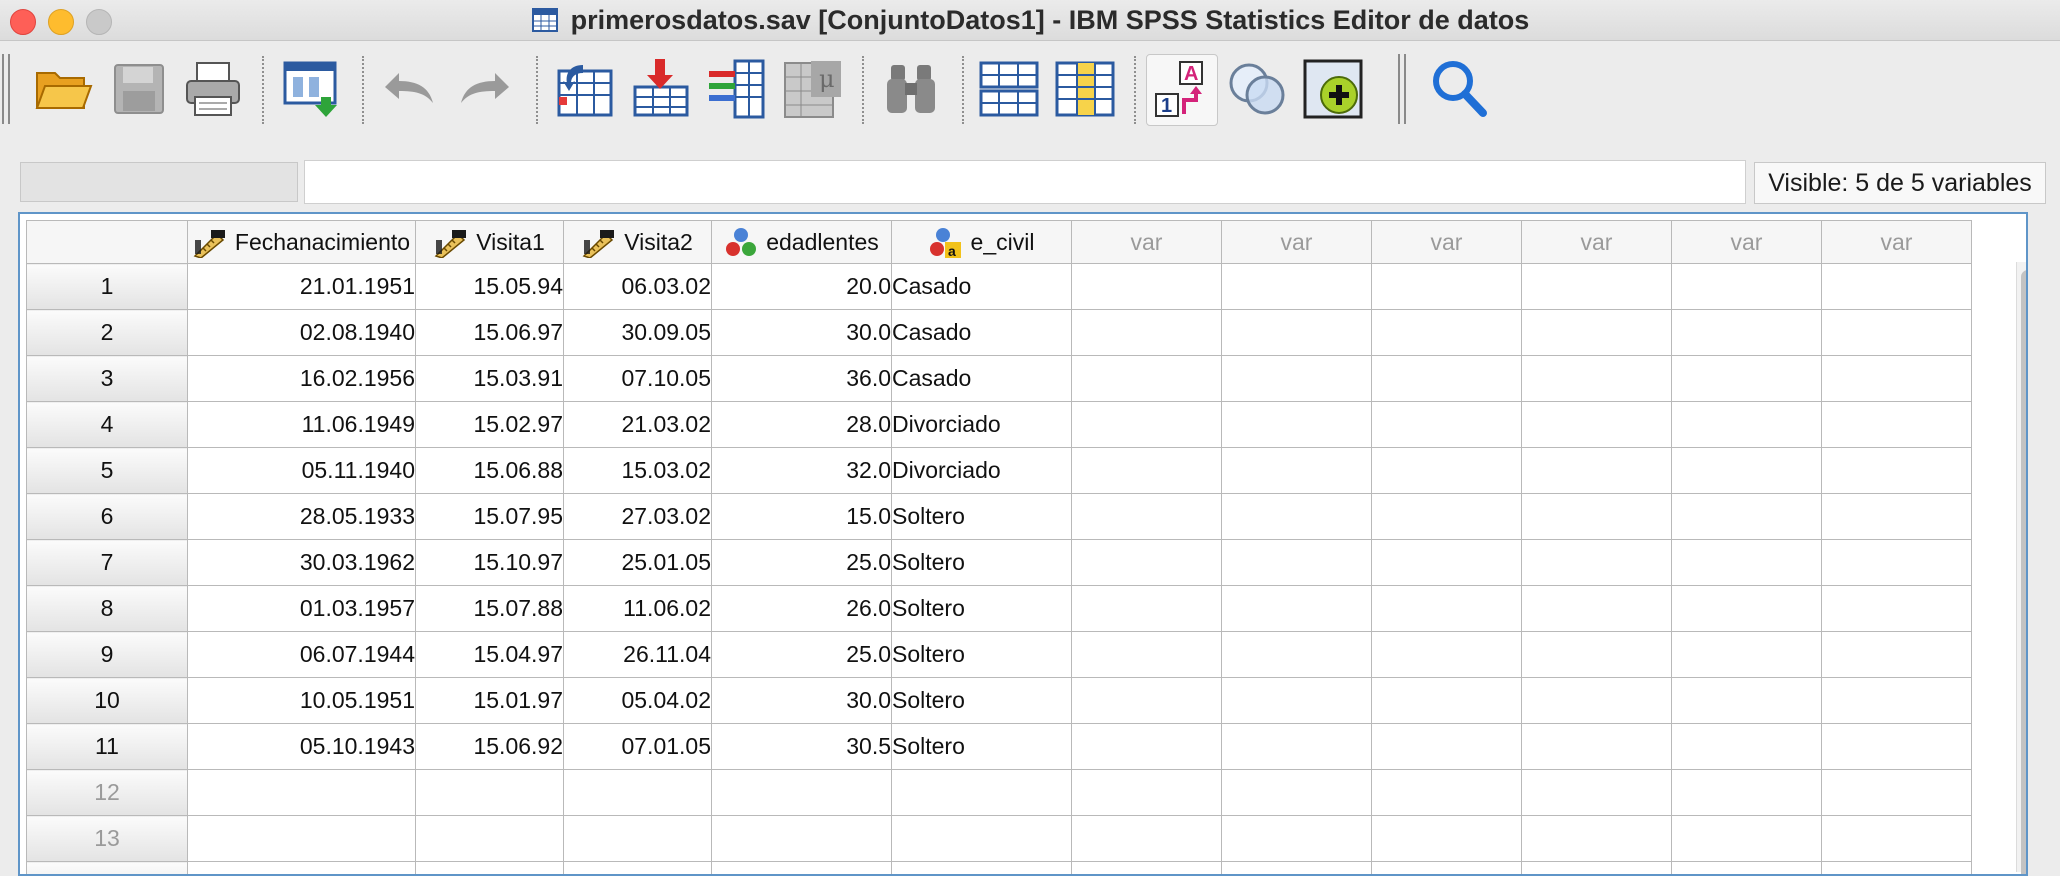  Describe the element at coordinates (638, 655) in the screenshot. I see `data-cell: 26.11.04` at that location.